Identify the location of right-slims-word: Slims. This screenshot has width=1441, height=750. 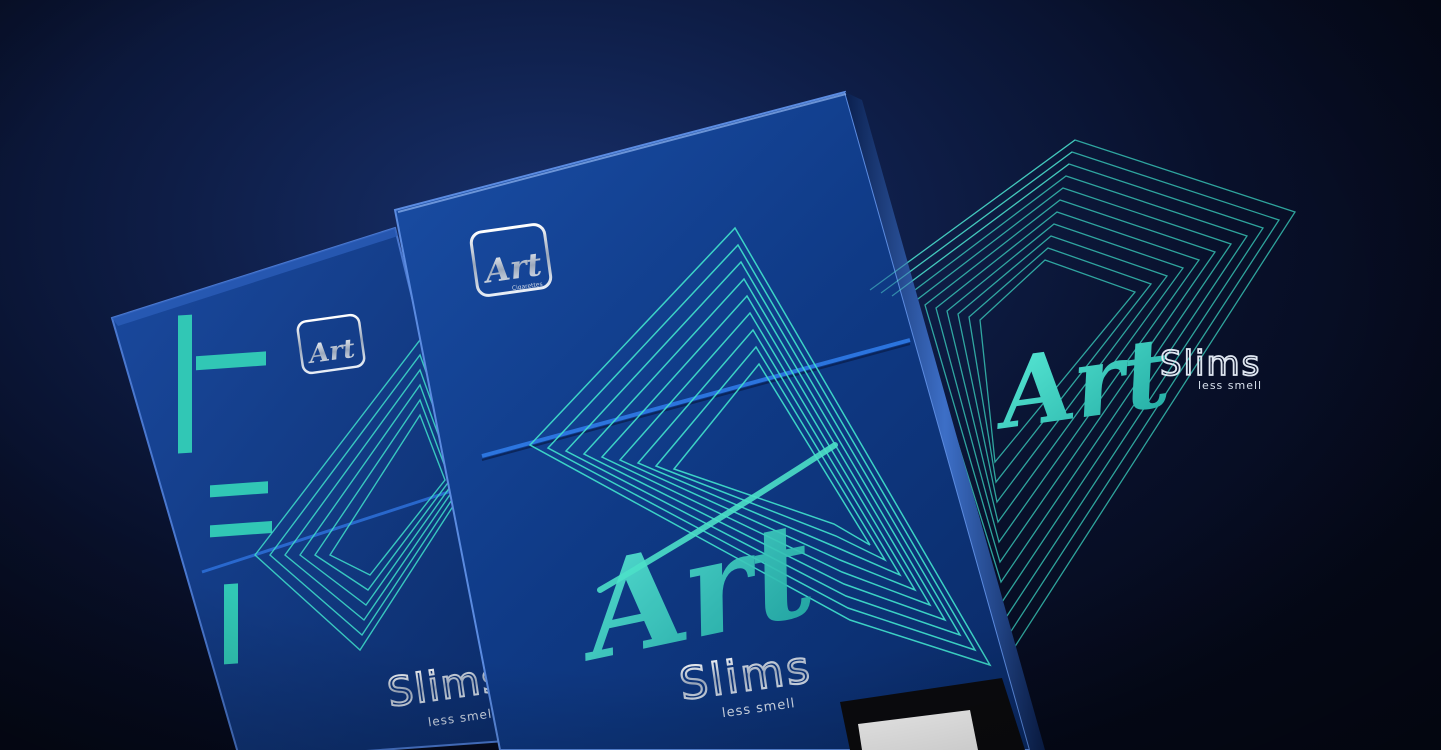
(1210, 364).